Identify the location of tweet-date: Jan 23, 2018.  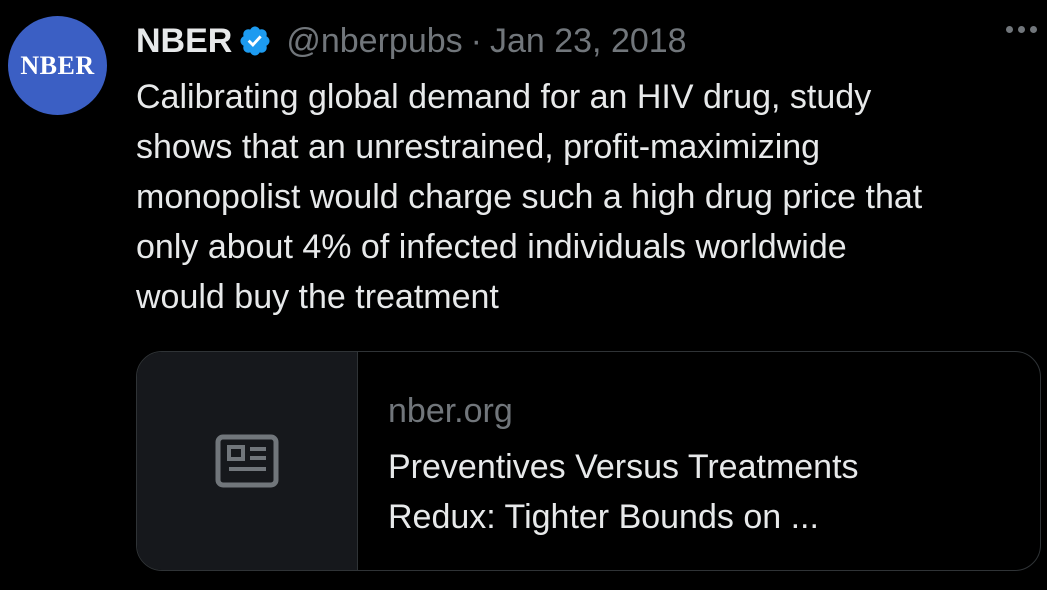
(588, 41).